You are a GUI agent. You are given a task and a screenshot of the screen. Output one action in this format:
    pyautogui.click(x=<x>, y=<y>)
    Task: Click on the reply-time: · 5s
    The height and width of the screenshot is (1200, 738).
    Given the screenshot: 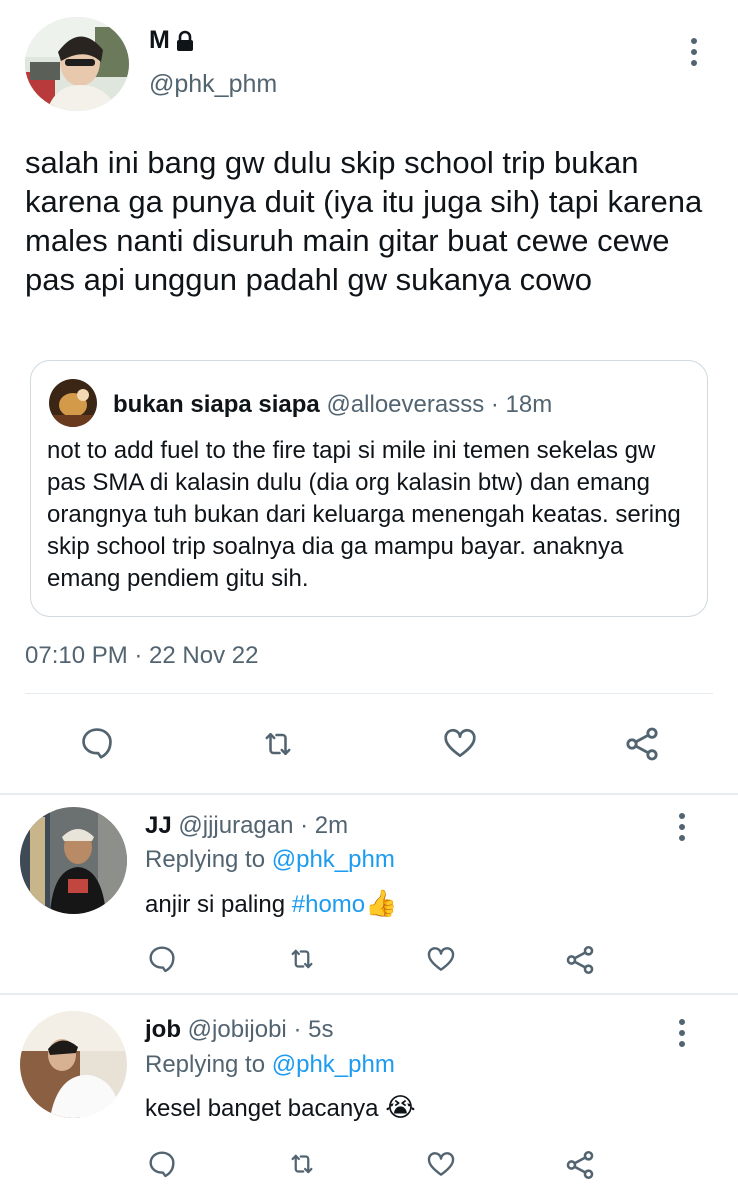 What is the action you would take?
    pyautogui.click(x=313, y=1029)
    